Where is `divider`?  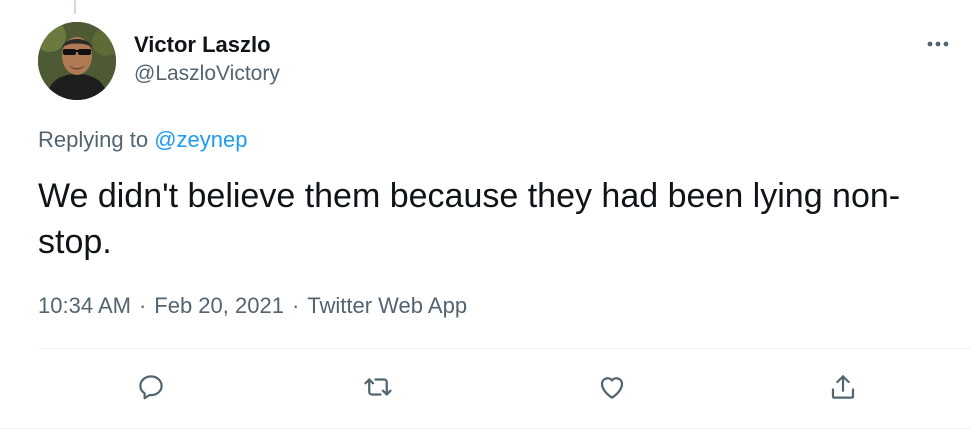 divider is located at coordinates (504, 348).